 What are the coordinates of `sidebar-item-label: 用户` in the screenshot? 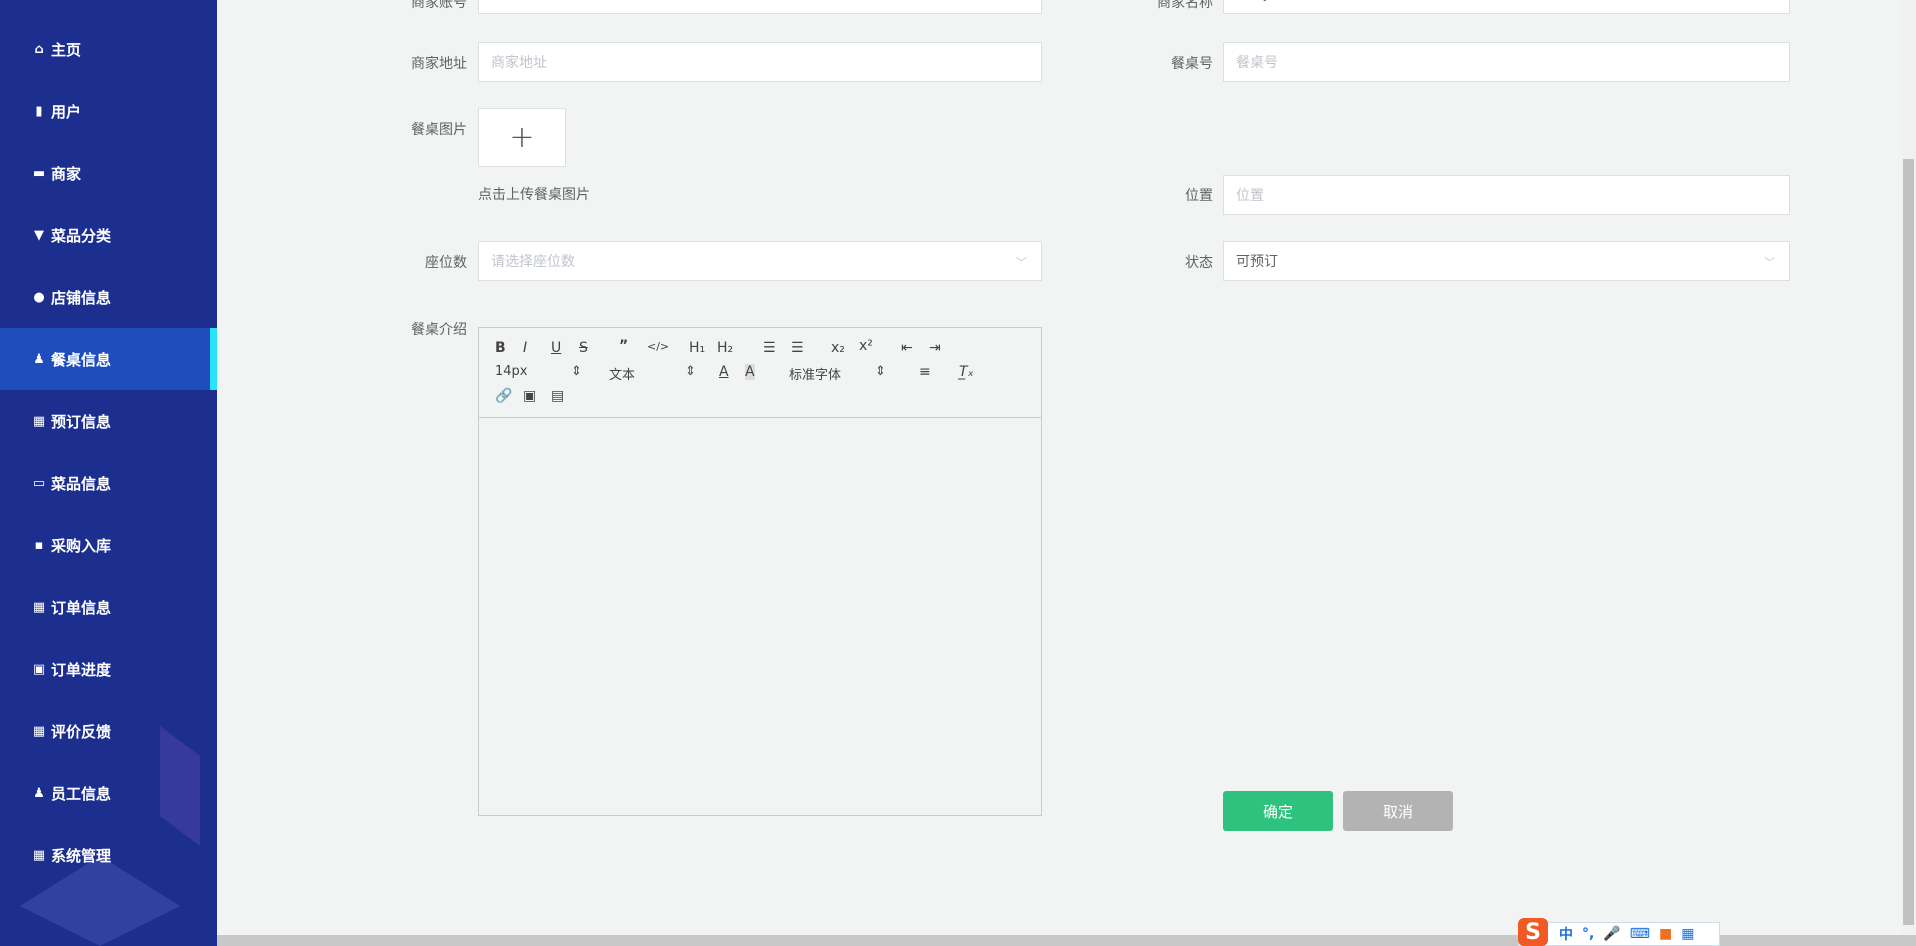 It's located at (66, 111).